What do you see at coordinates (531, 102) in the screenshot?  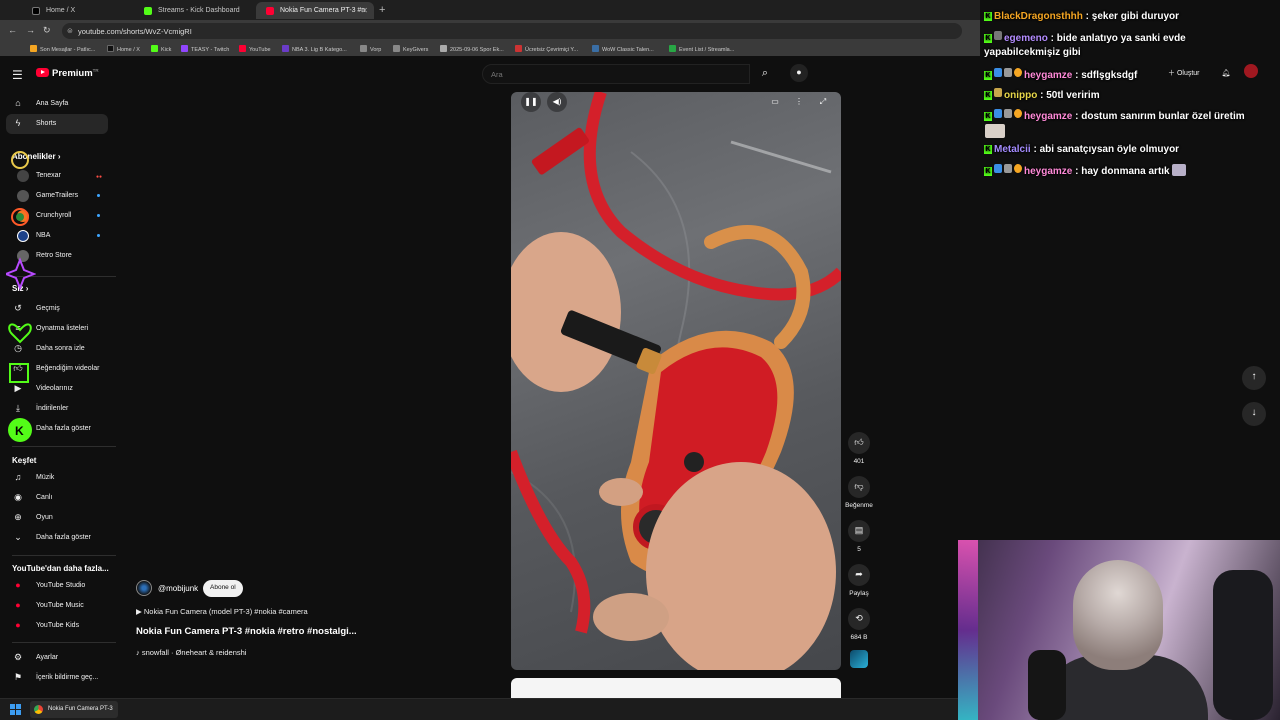 I see `pause-button: ❚❚` at bounding box center [531, 102].